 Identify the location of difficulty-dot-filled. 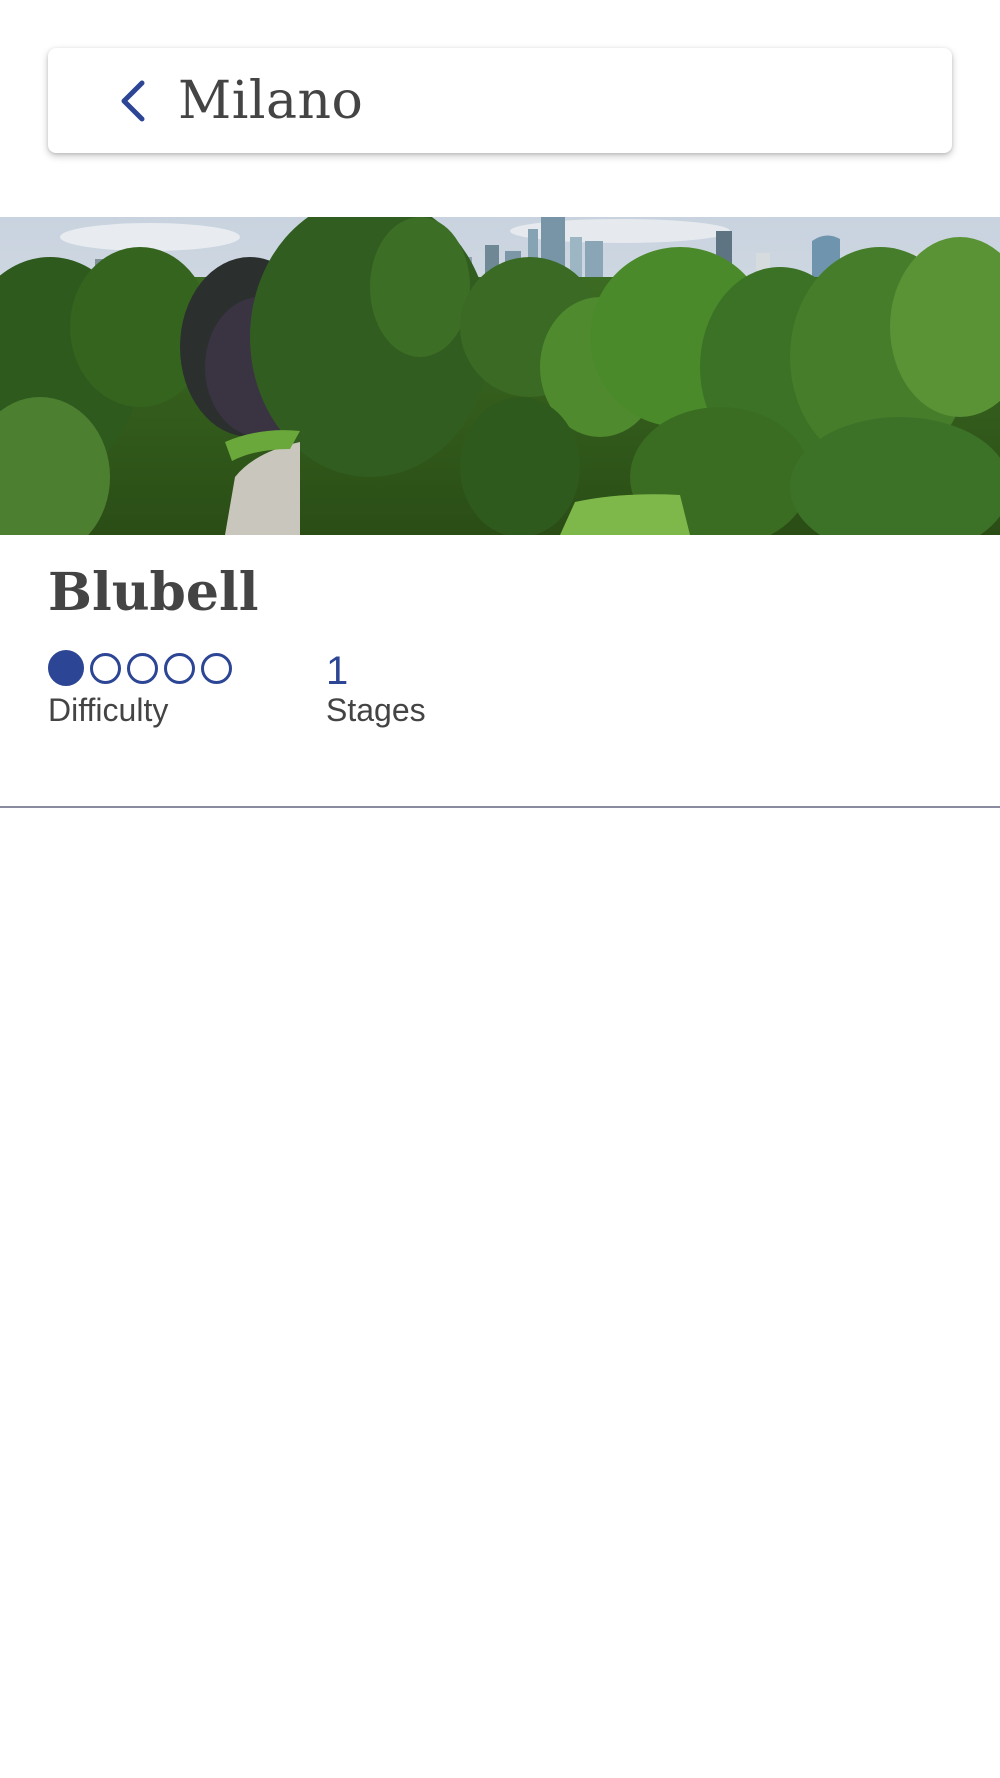
(66, 668).